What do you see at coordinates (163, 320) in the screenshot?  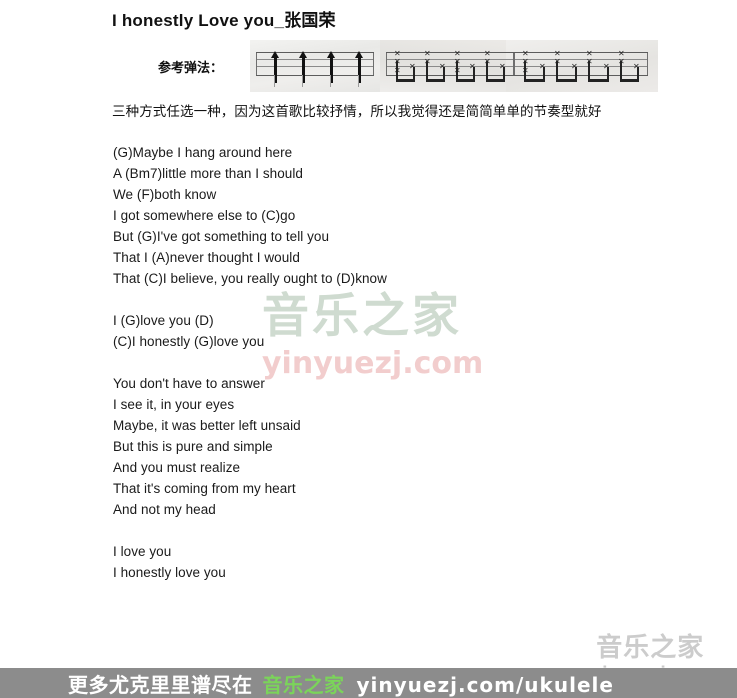 I see `lyric-line: I (G)love you (D)` at bounding box center [163, 320].